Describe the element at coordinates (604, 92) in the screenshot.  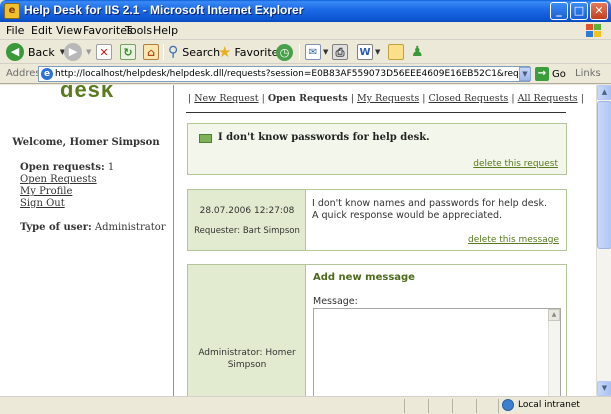
I see `scroll-up-icon: ▲` at that location.